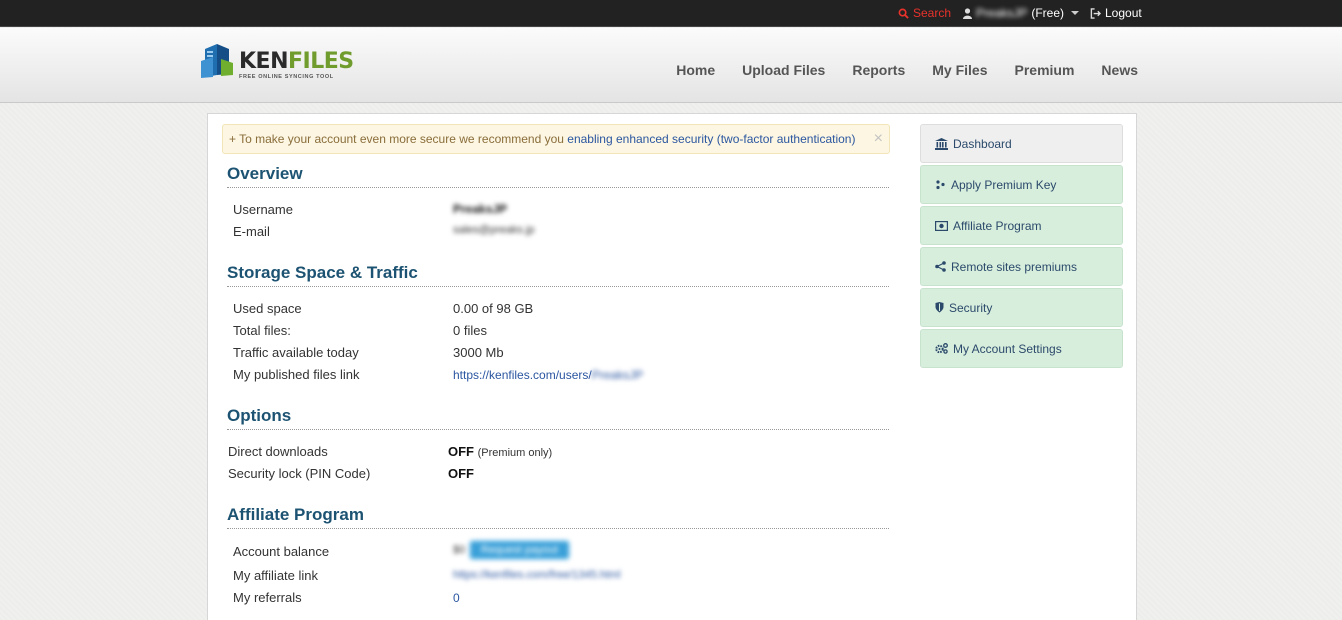 The image size is (1342, 620). What do you see at coordinates (959, 70) in the screenshot?
I see `nav-my-files: My Files` at bounding box center [959, 70].